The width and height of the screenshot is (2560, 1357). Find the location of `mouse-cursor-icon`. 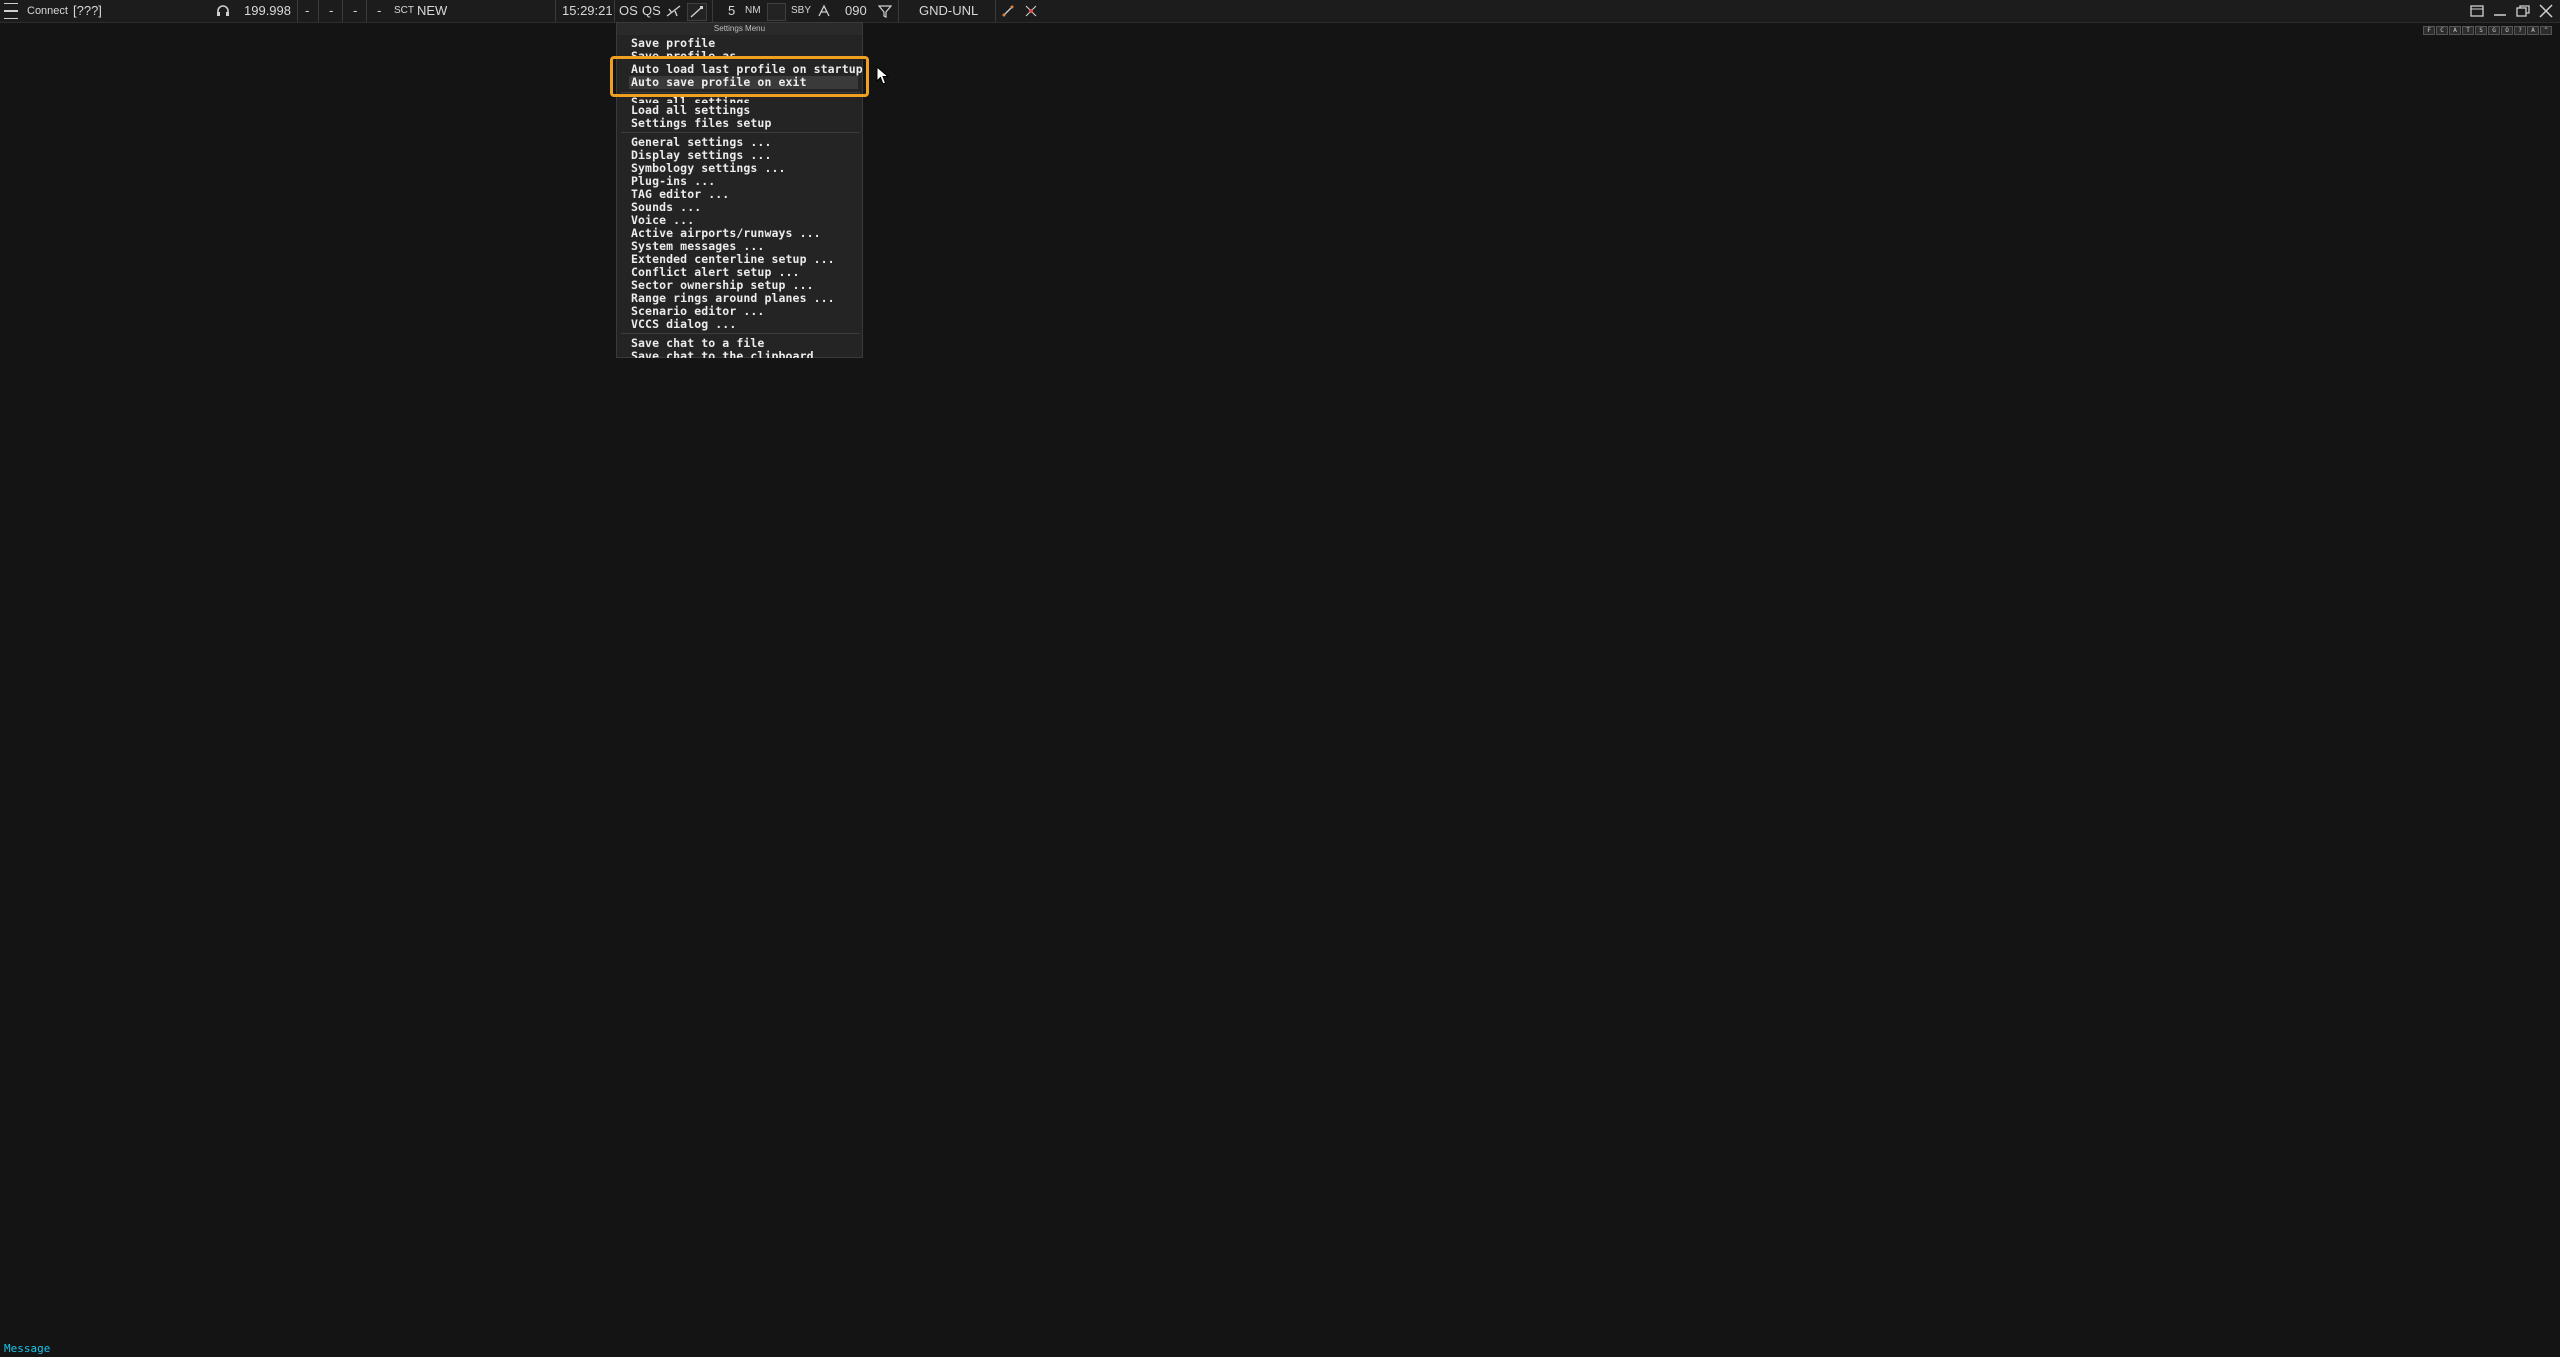

mouse-cursor-icon is located at coordinates (883, 75).